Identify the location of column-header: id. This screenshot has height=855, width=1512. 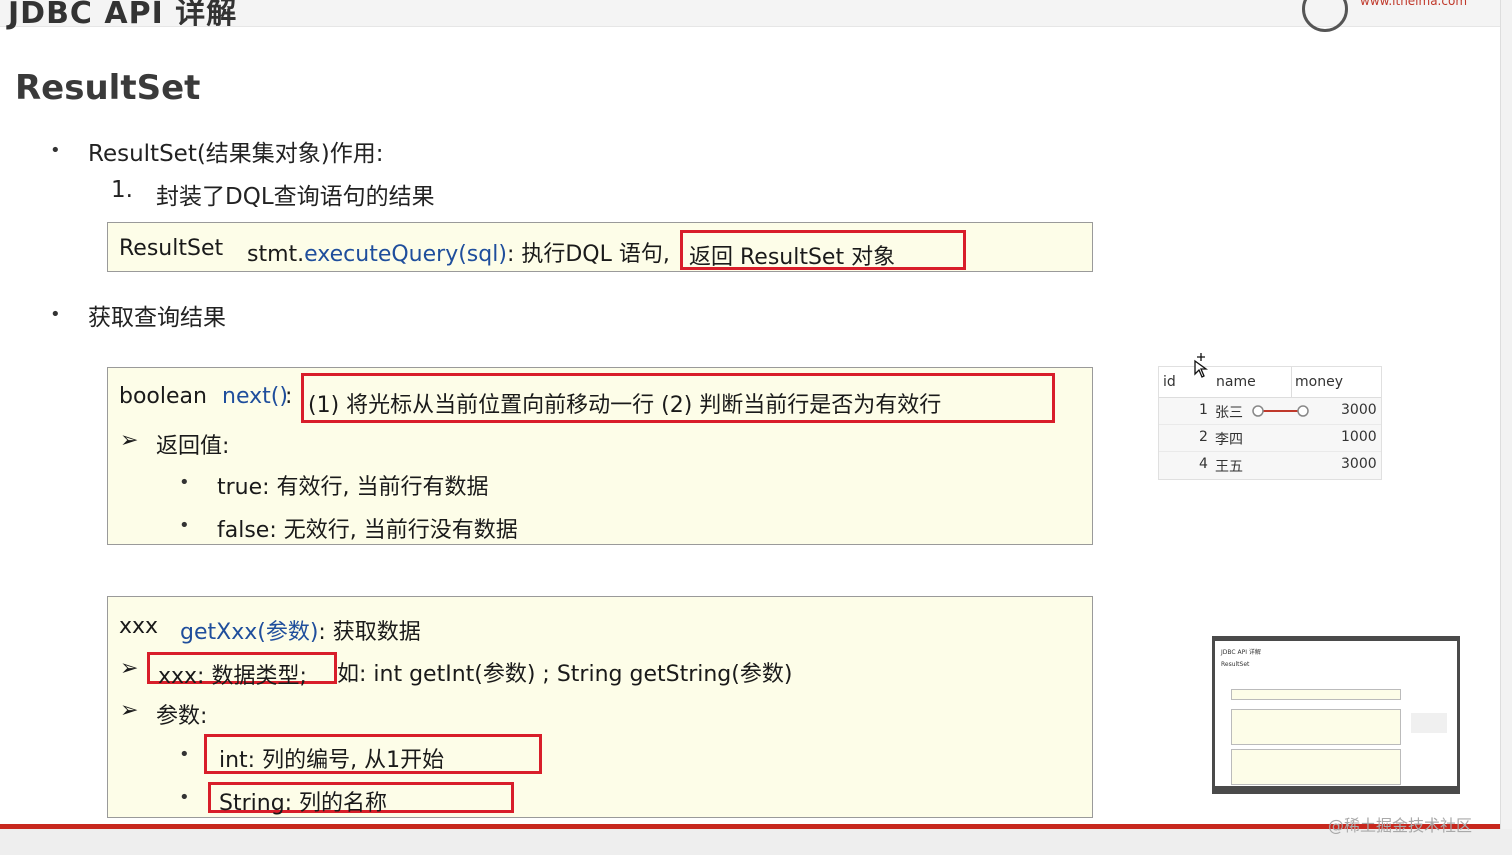
(1169, 382).